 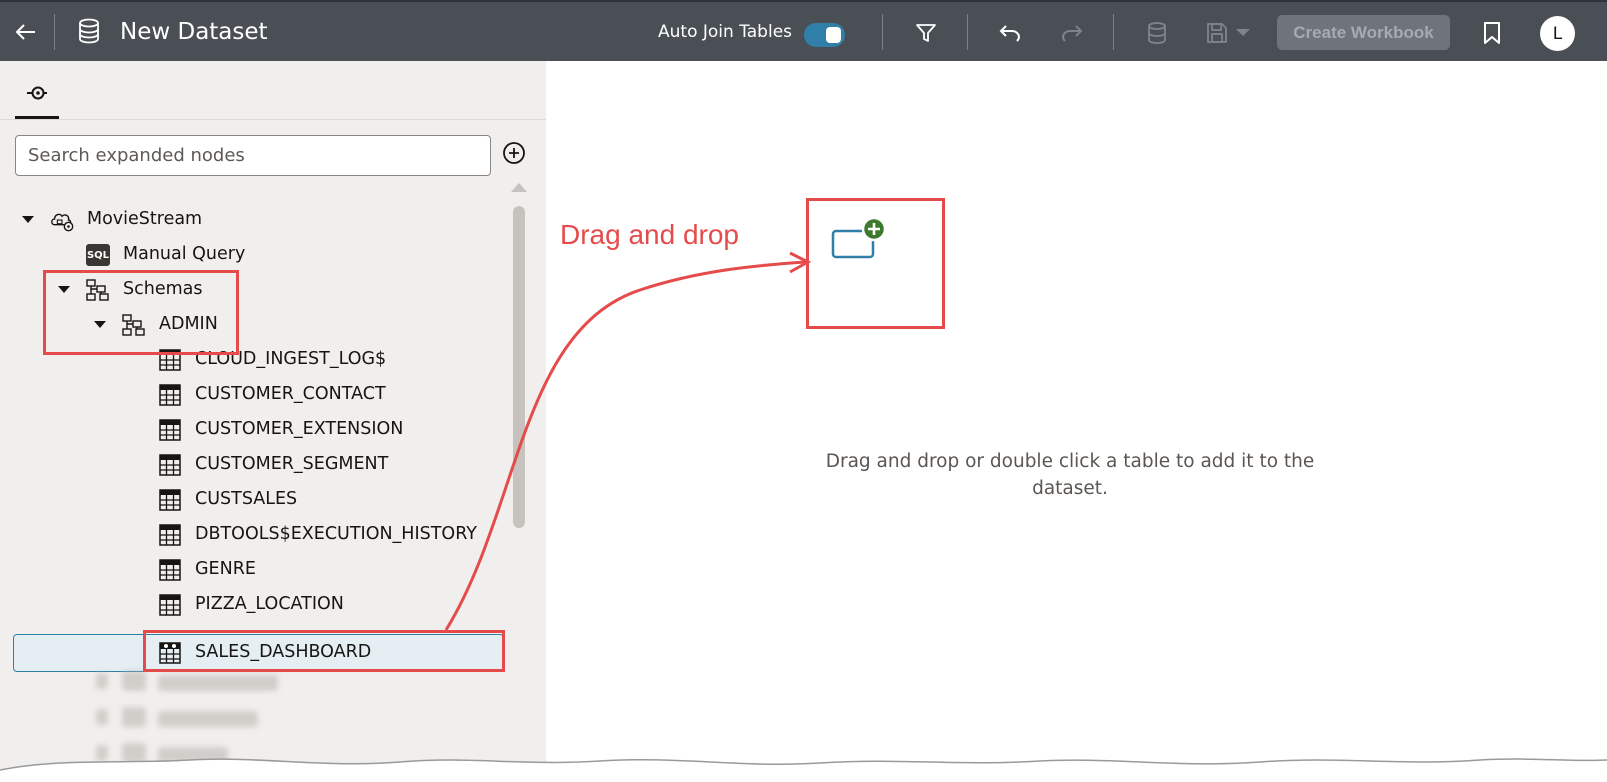 I want to click on tree-node-label: Manual Query, so click(x=184, y=254).